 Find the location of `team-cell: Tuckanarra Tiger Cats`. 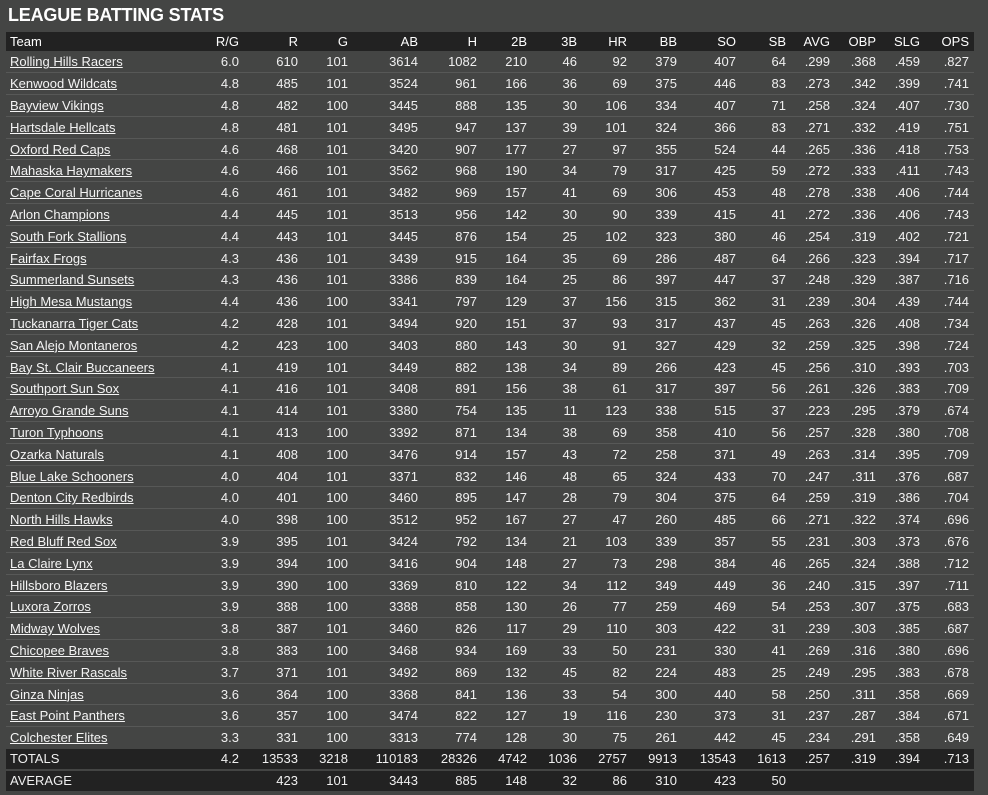

team-cell: Tuckanarra Tiger Cats is located at coordinates (101, 324).